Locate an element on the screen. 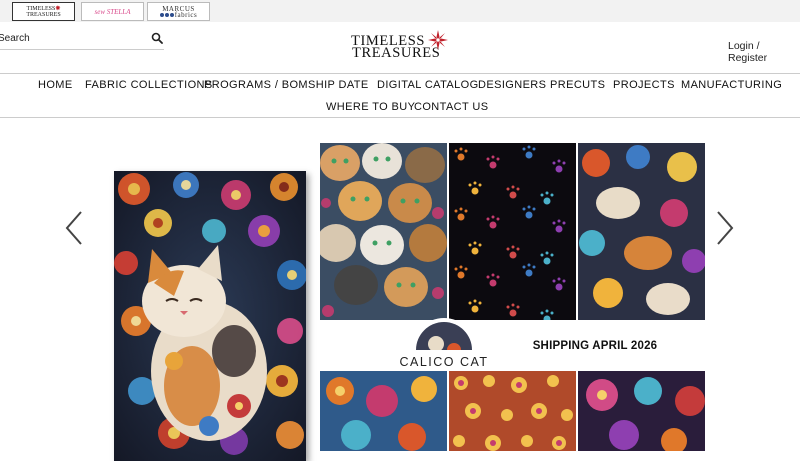 This screenshot has width=800, height=461. account-links: Login / Register is located at coordinates (764, 52).